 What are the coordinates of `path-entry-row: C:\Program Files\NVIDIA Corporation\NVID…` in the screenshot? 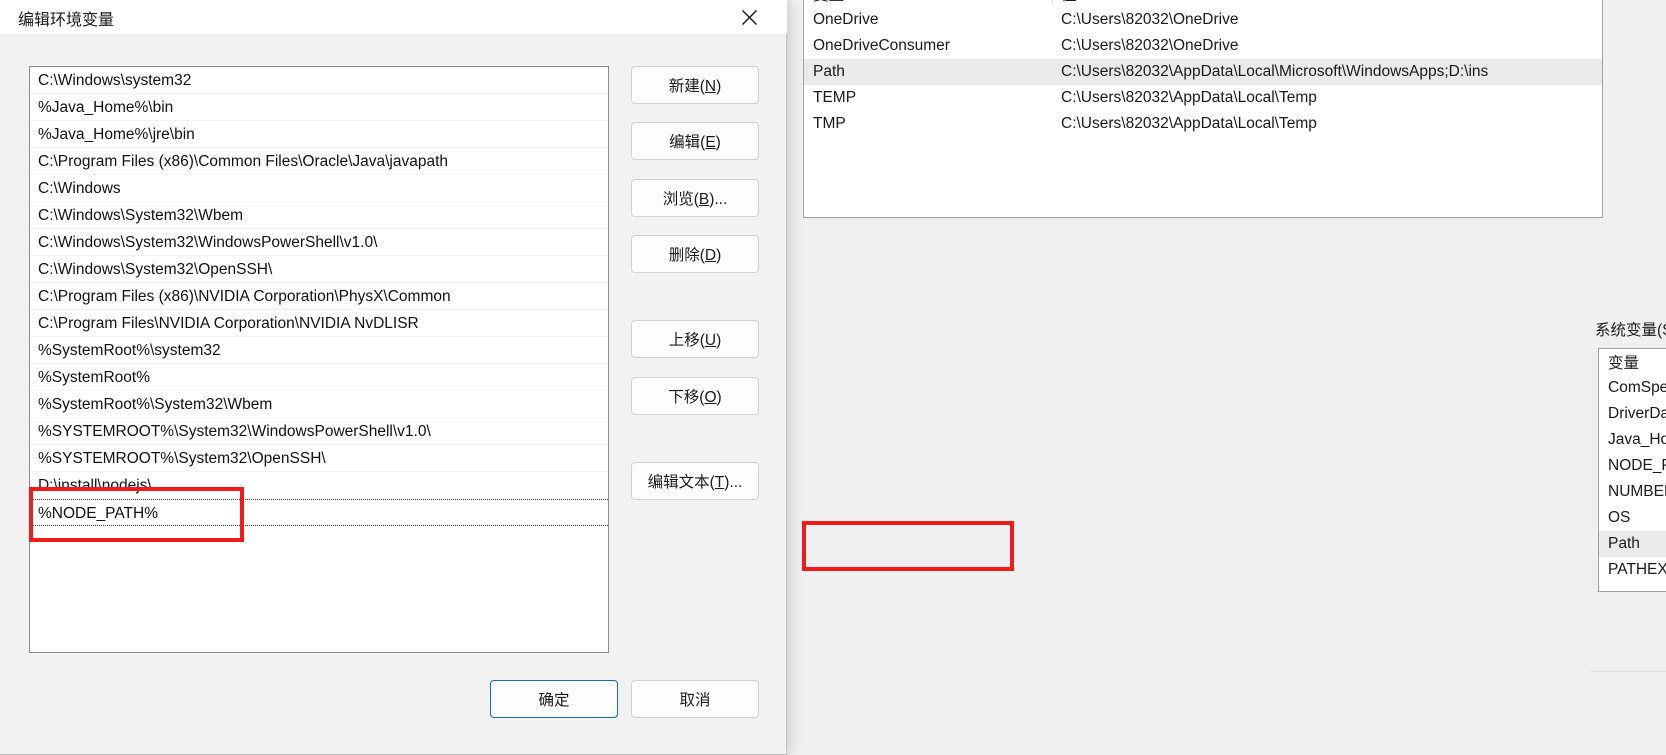 It's located at (319, 323).